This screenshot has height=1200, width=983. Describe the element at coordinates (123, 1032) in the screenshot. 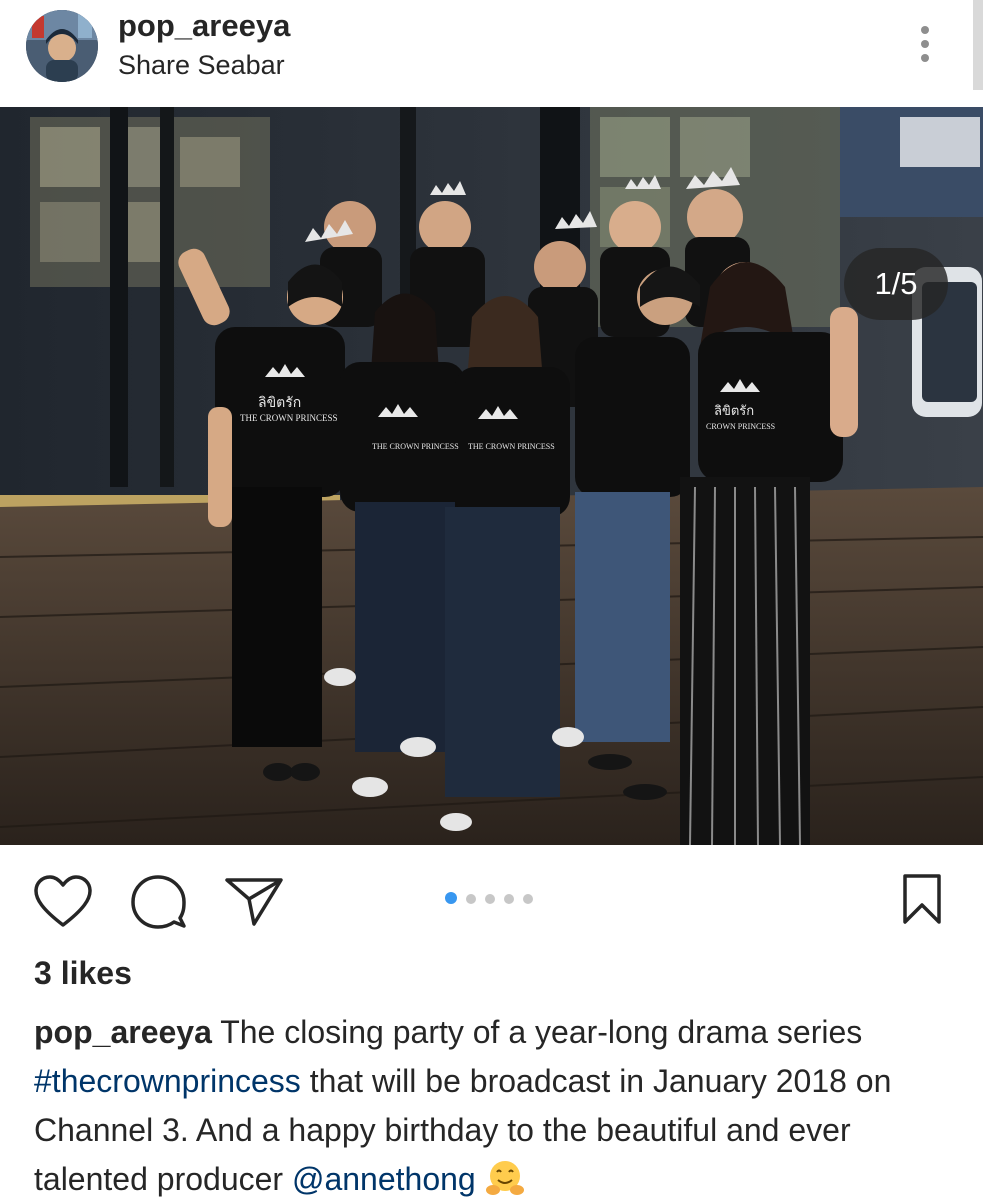

I see `caption-username: pop_areeya` at that location.